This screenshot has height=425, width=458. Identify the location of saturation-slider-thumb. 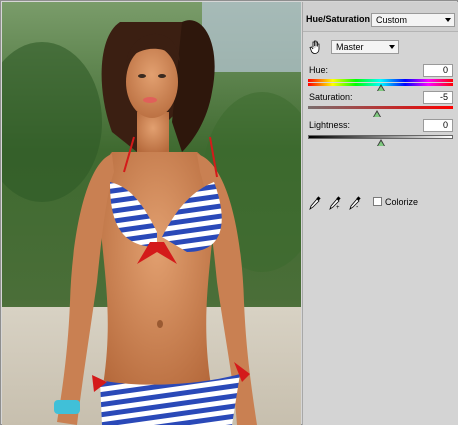
(377, 113).